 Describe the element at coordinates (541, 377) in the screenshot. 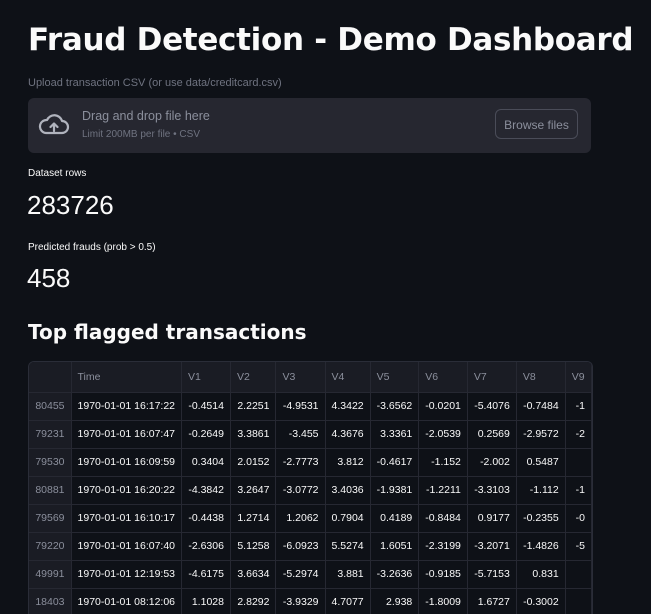

I see `column-header-v8: V8` at that location.